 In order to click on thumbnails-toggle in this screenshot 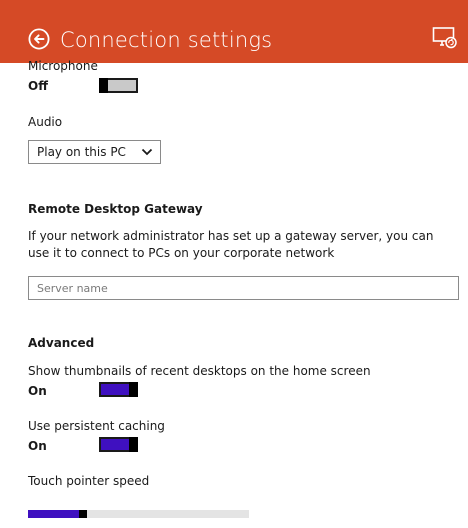, I will do `click(118, 389)`.